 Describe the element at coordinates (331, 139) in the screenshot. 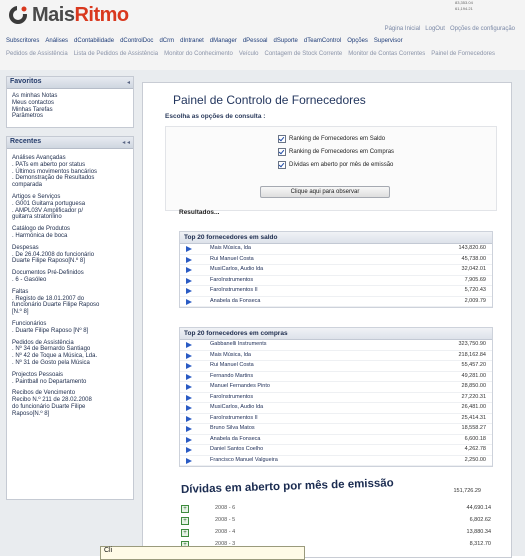

I see `option-saldo-checkbox: Ranking de Fornecedores em Saldo` at that location.